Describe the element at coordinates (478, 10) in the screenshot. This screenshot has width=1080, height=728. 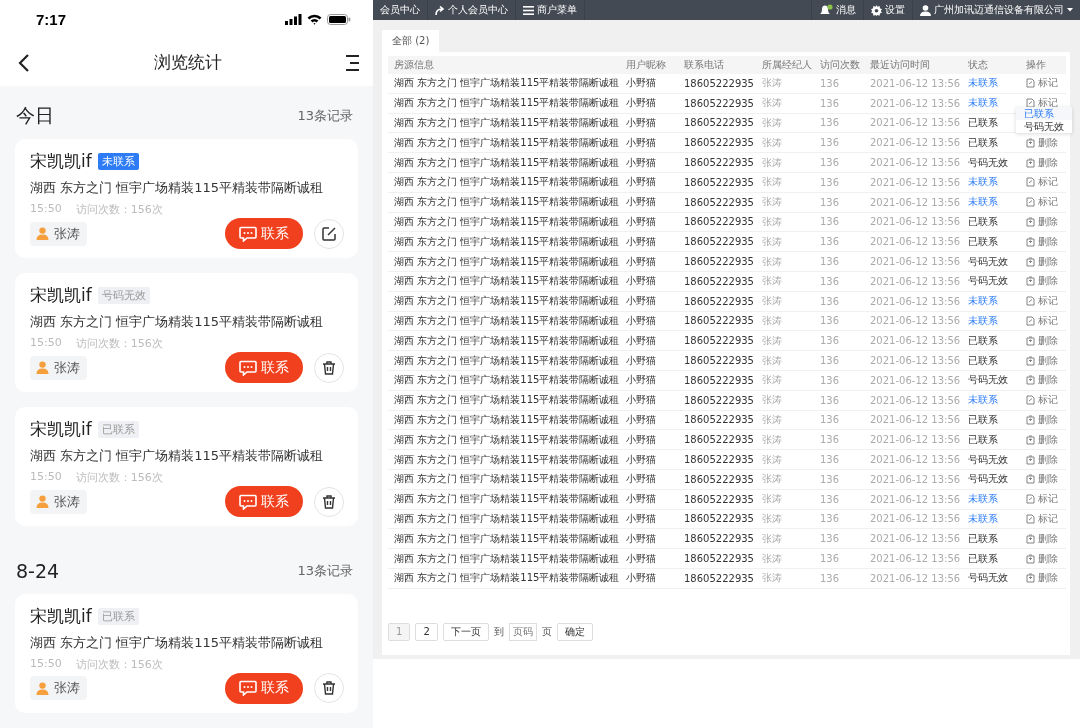
I see `personal-center-link: 个人会员中心` at that location.